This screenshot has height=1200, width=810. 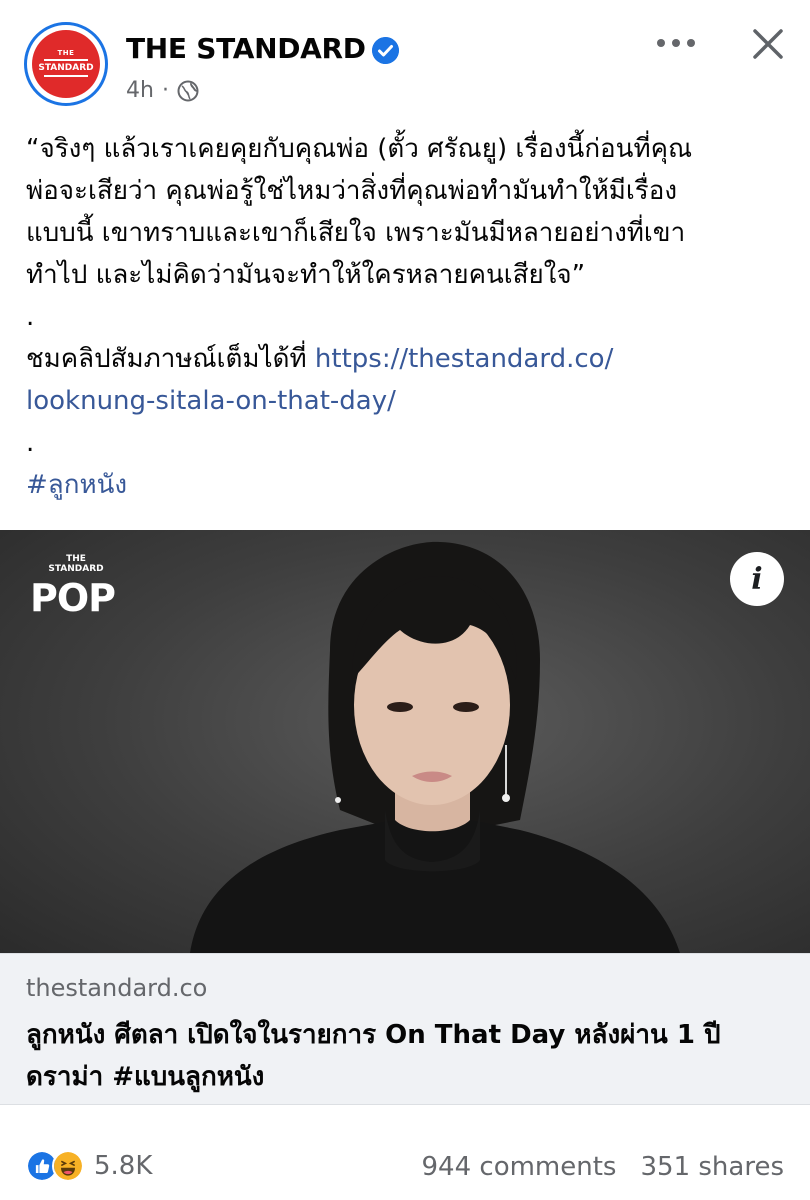 I want to click on verified-icon, so click(x=385, y=50).